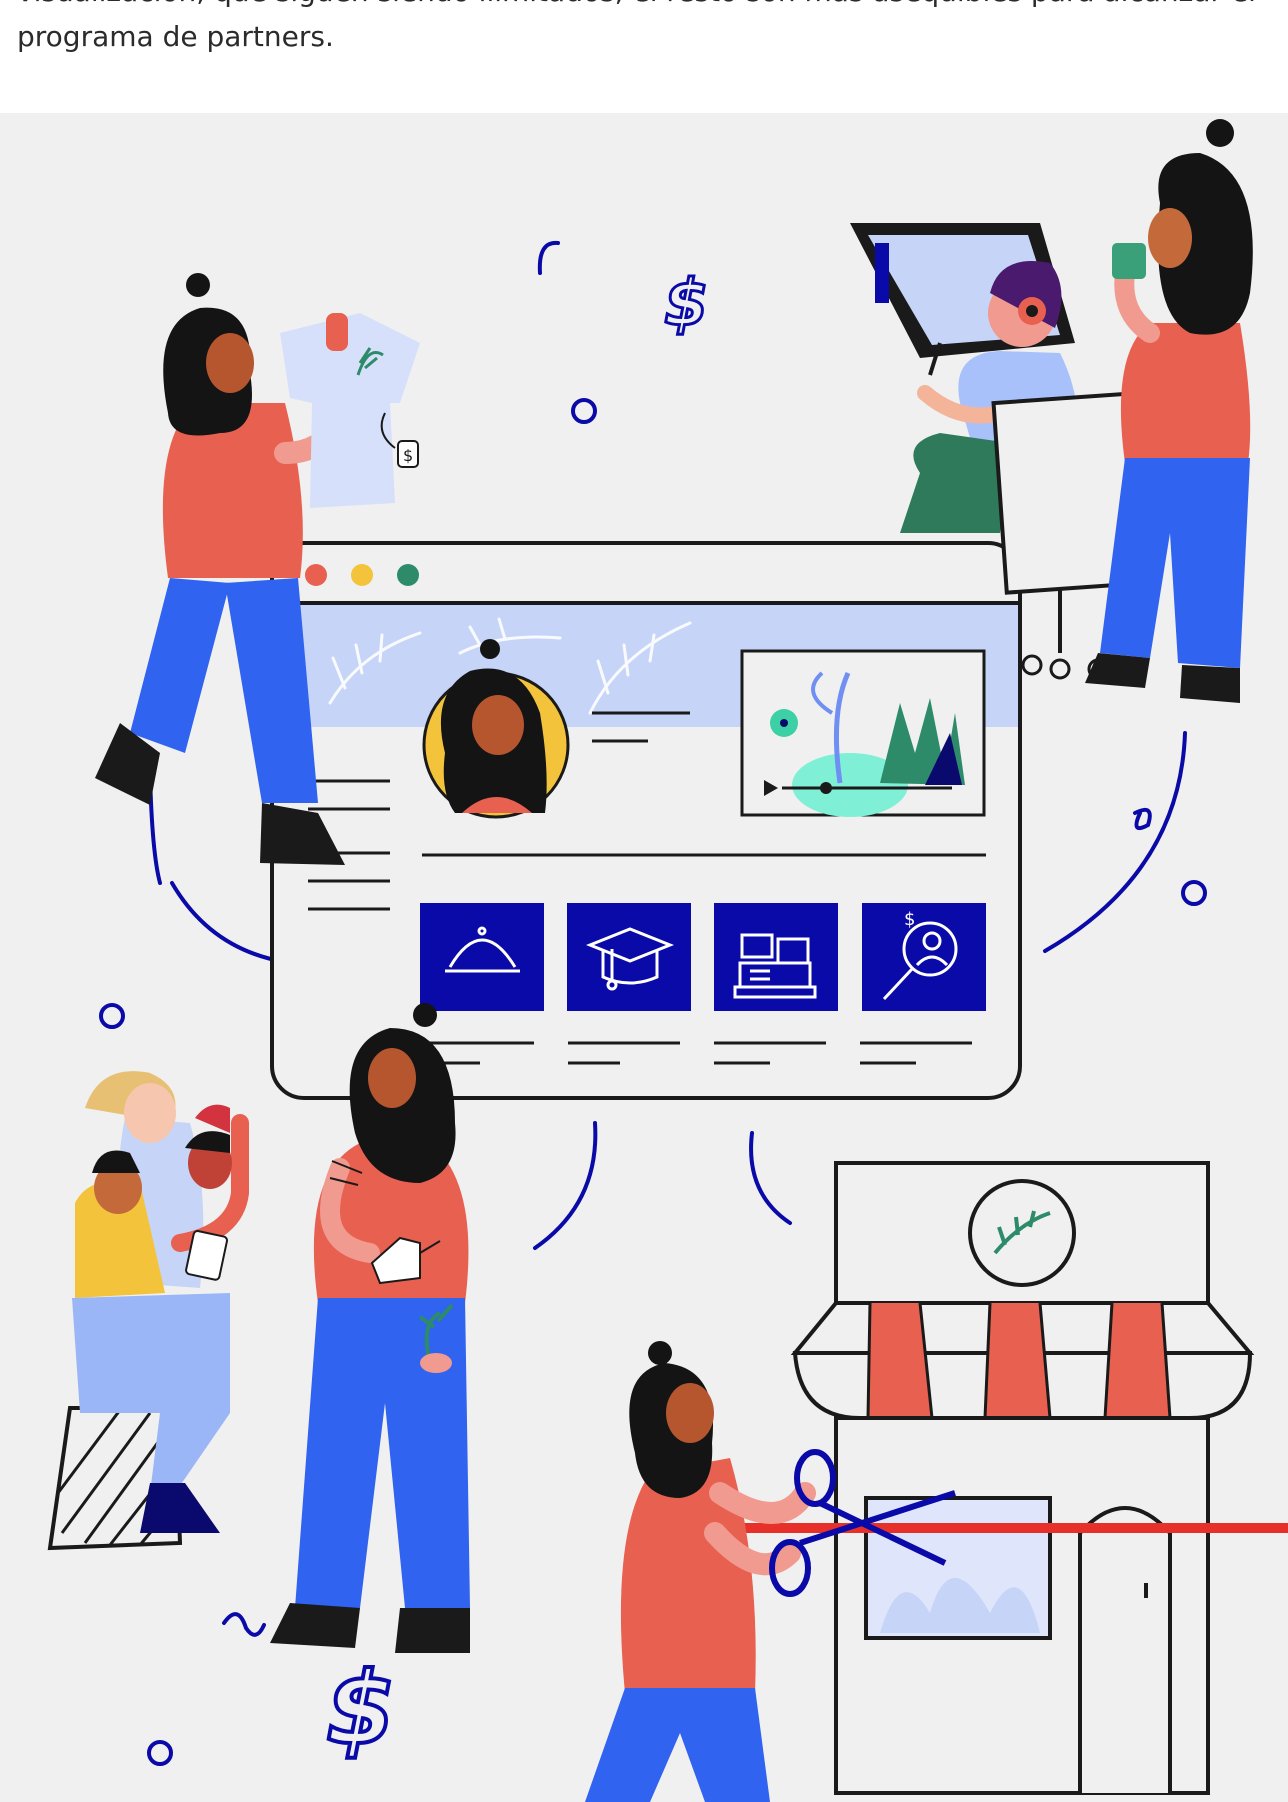 The width and height of the screenshot is (1288, 1802). I want to click on price-tag: $, so click(408, 455).